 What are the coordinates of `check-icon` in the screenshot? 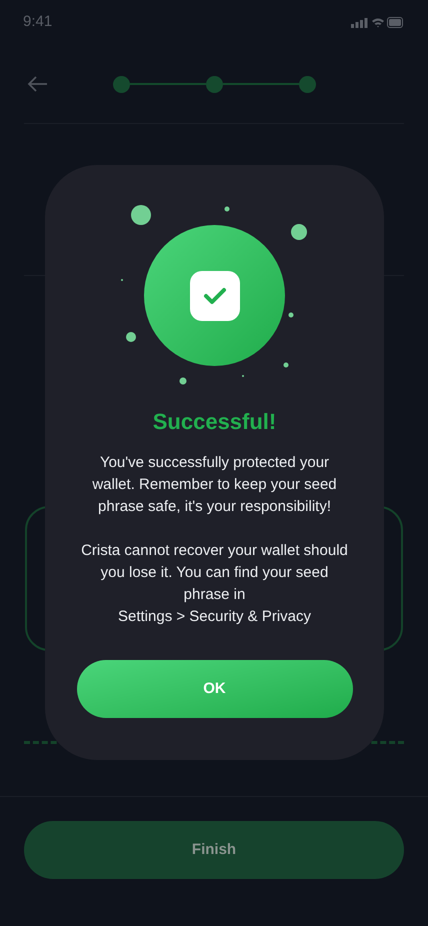 It's located at (215, 295).